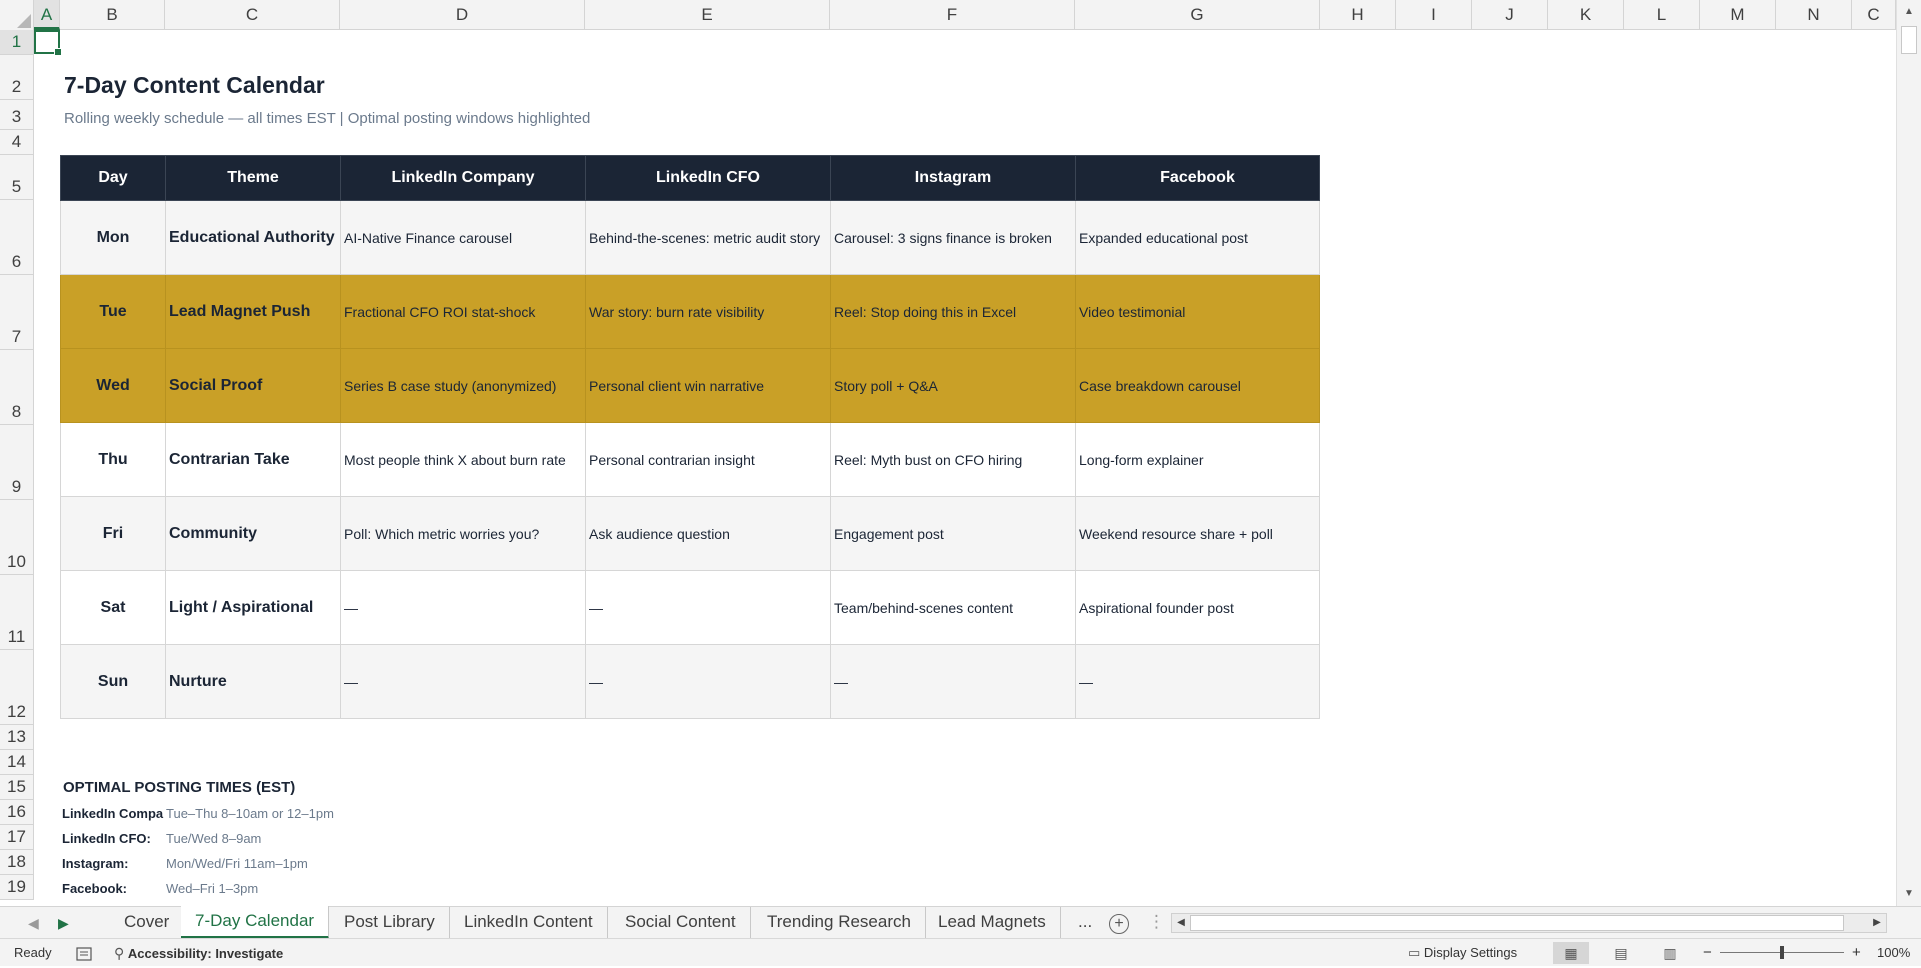  What do you see at coordinates (17, 77) in the screenshot?
I see `row-header-2: 2` at bounding box center [17, 77].